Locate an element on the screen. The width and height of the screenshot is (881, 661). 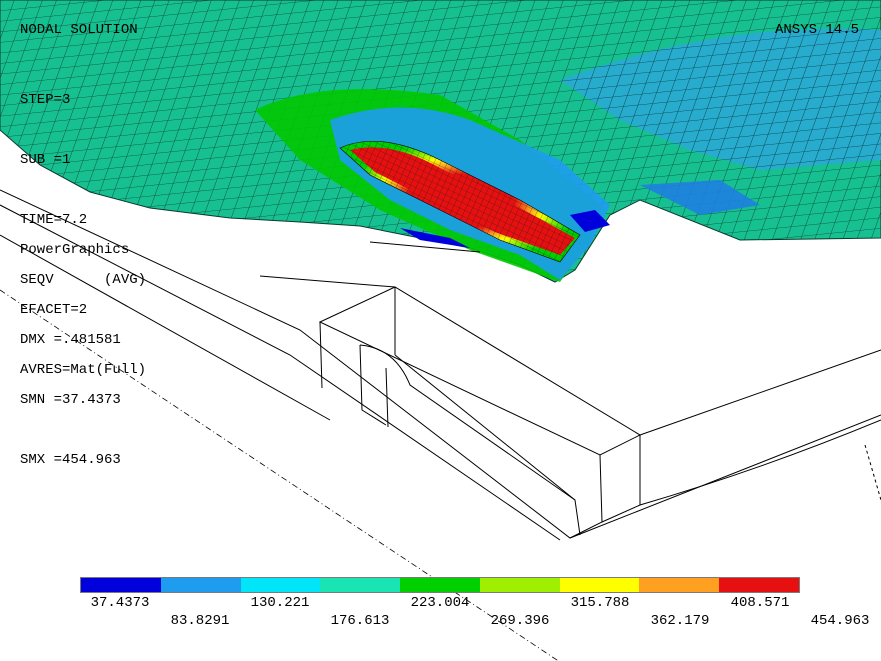
legend-value: 315.788 is located at coordinates (600, 603).